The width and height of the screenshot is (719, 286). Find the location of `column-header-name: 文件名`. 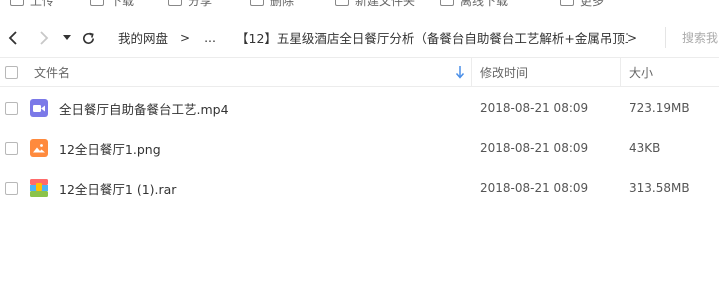

column-header-name: 文件名 is located at coordinates (52, 72).